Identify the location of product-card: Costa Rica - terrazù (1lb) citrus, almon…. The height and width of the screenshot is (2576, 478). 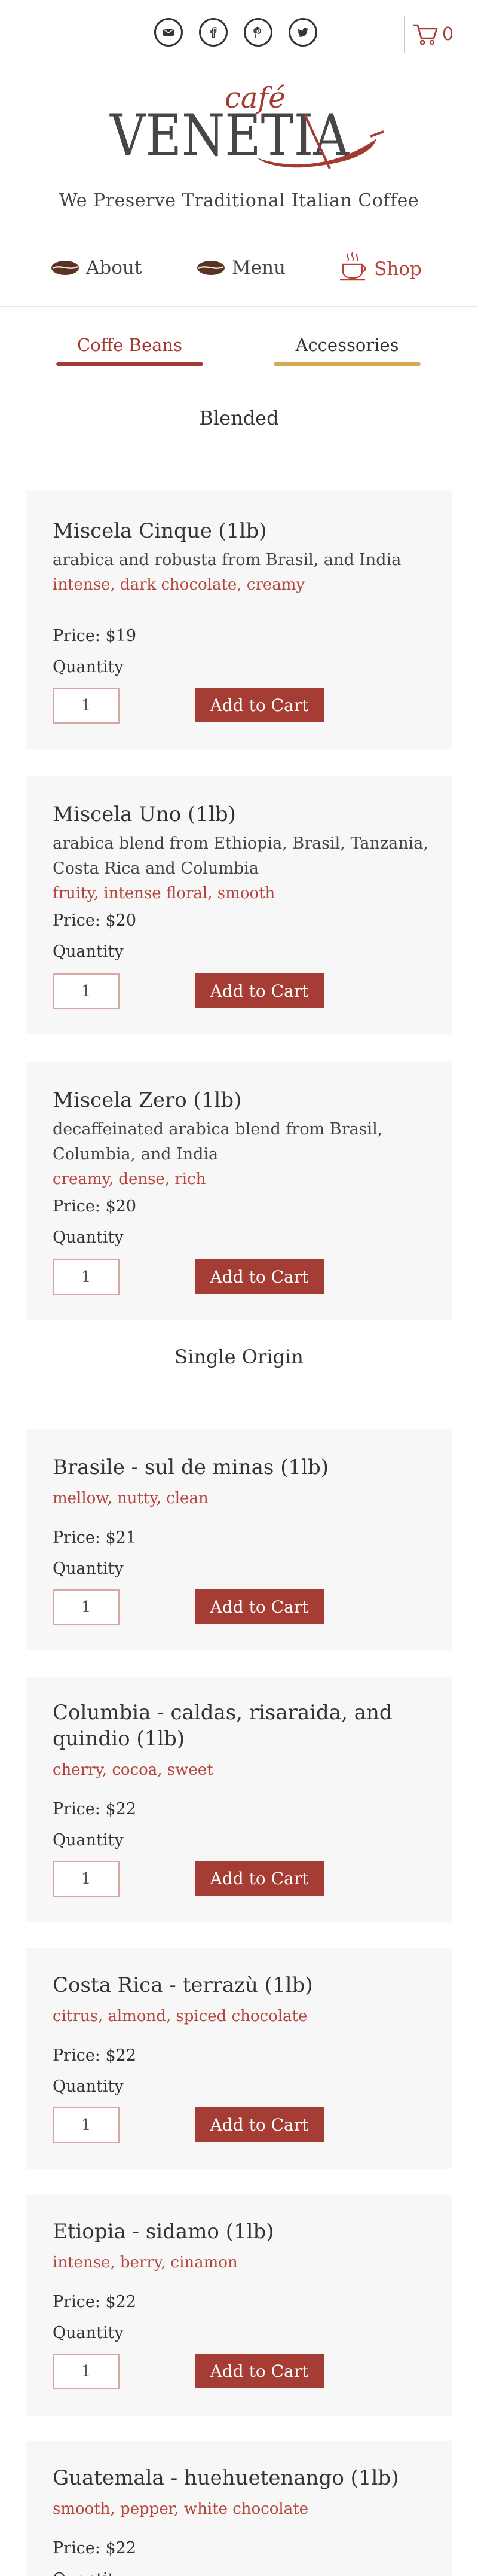
(239, 2058).